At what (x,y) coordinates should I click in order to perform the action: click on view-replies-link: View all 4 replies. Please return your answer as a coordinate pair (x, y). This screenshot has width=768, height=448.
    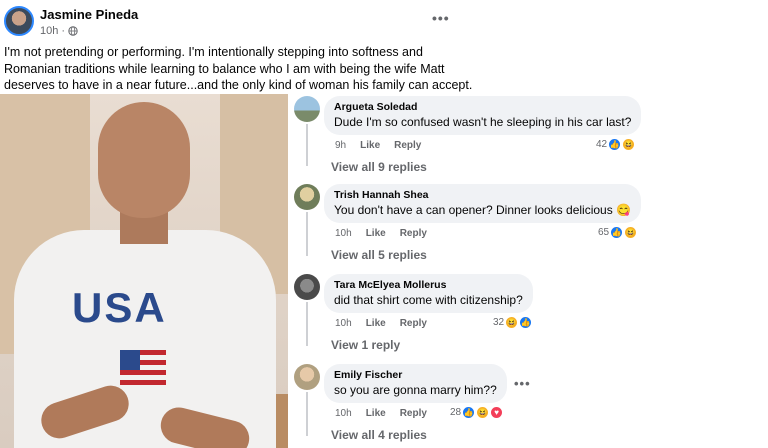
    Looking at the image, I should click on (379, 435).